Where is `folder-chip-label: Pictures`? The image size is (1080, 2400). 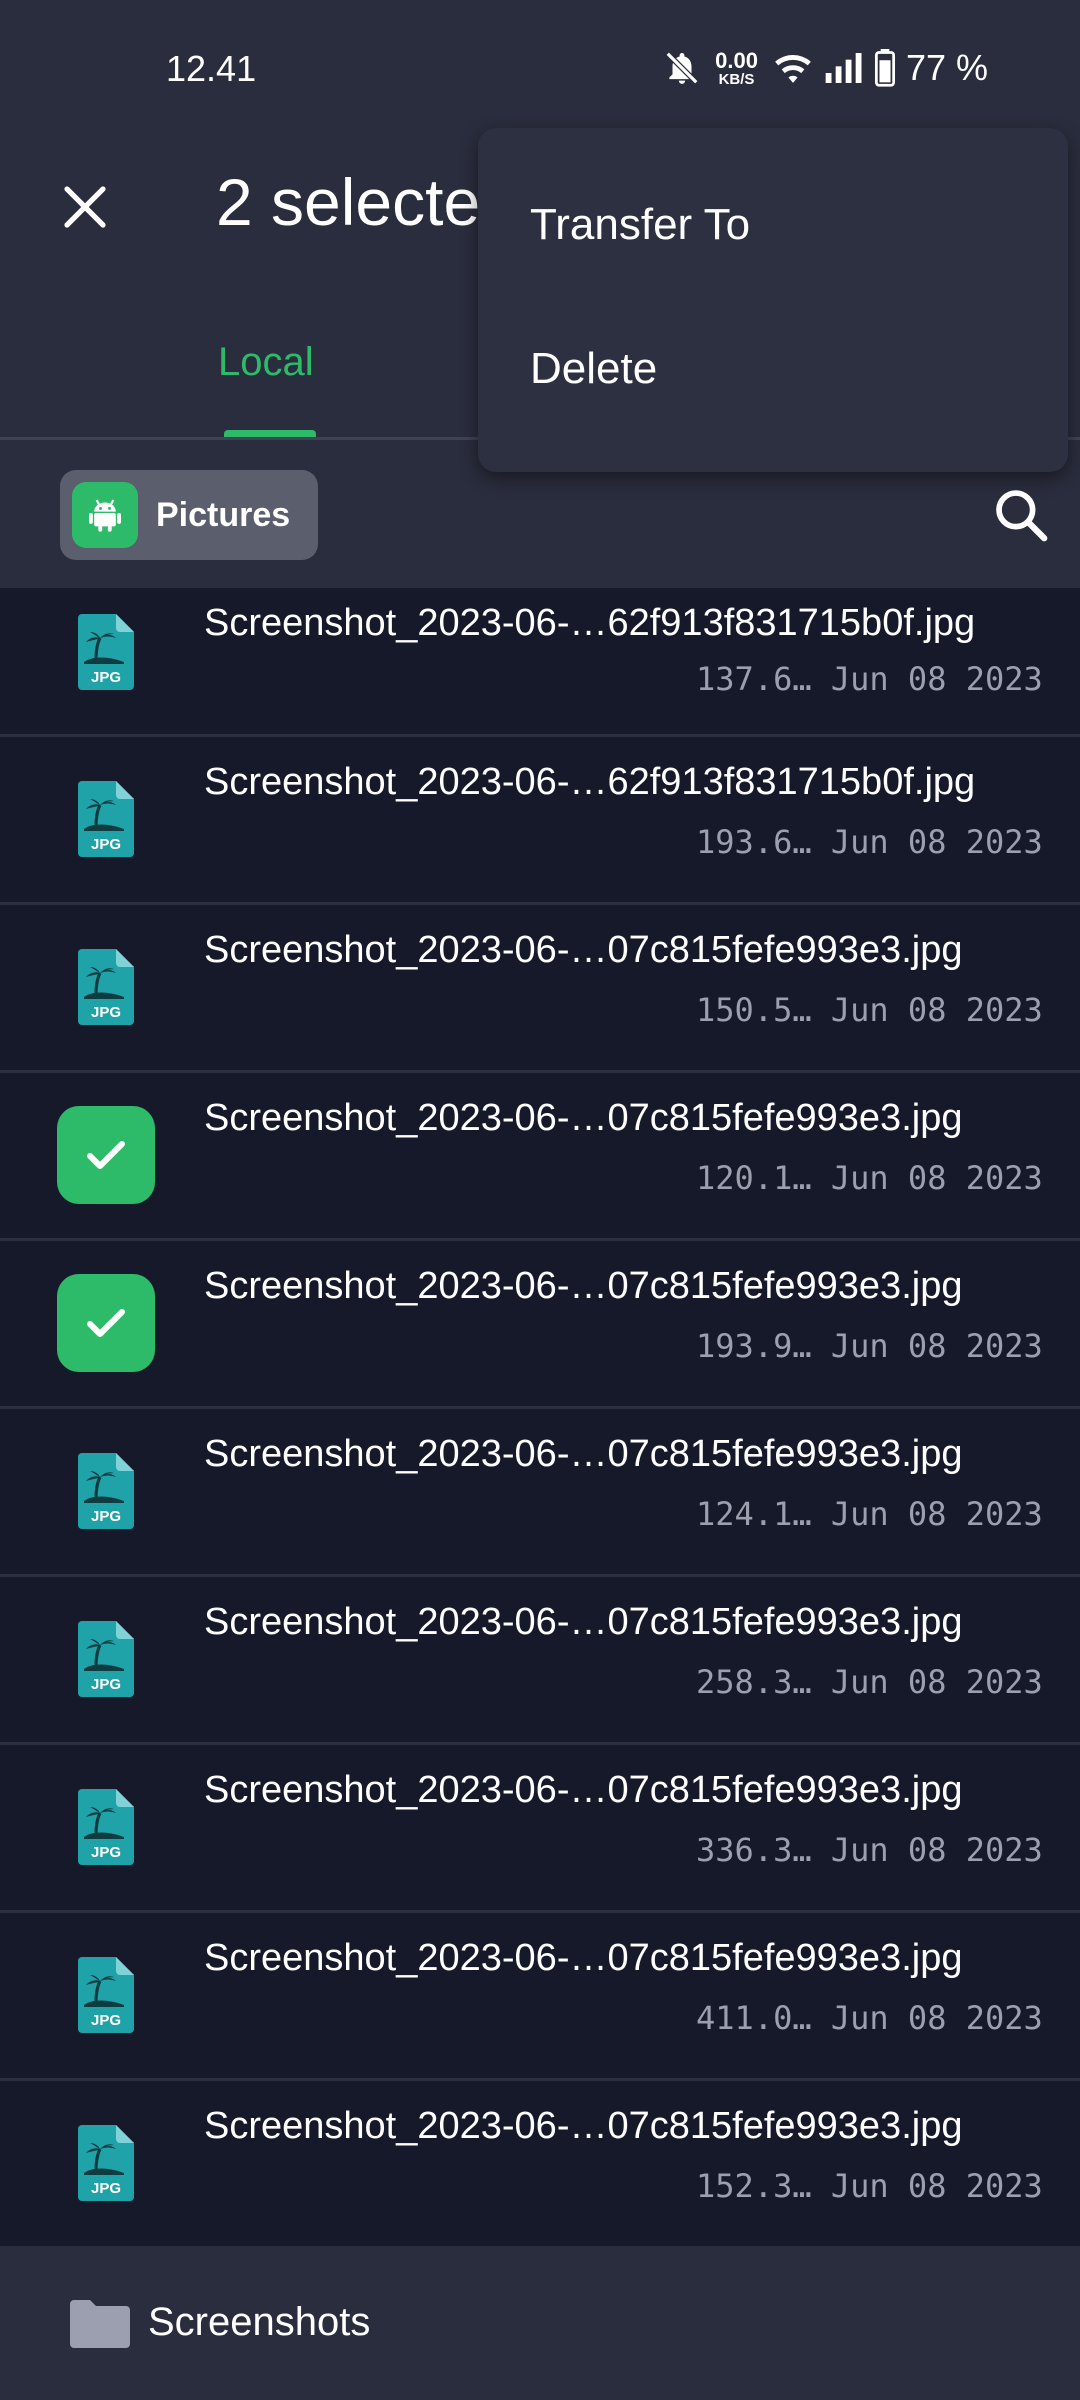
folder-chip-label: Pictures is located at coordinates (223, 514).